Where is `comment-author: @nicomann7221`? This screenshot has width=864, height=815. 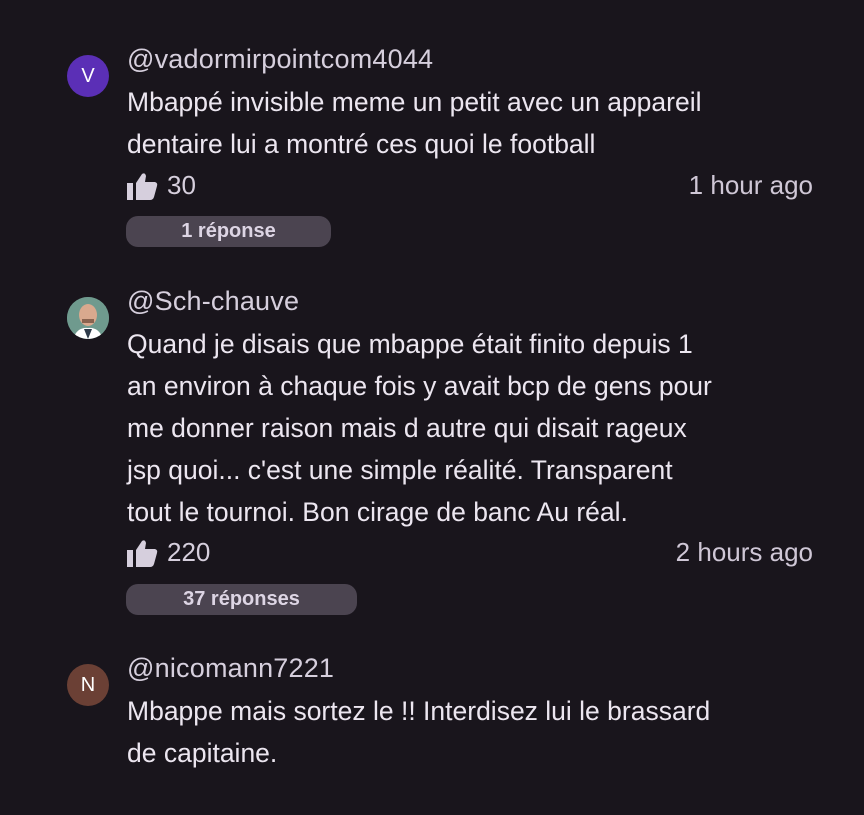 comment-author: @nicomann7221 is located at coordinates (230, 668).